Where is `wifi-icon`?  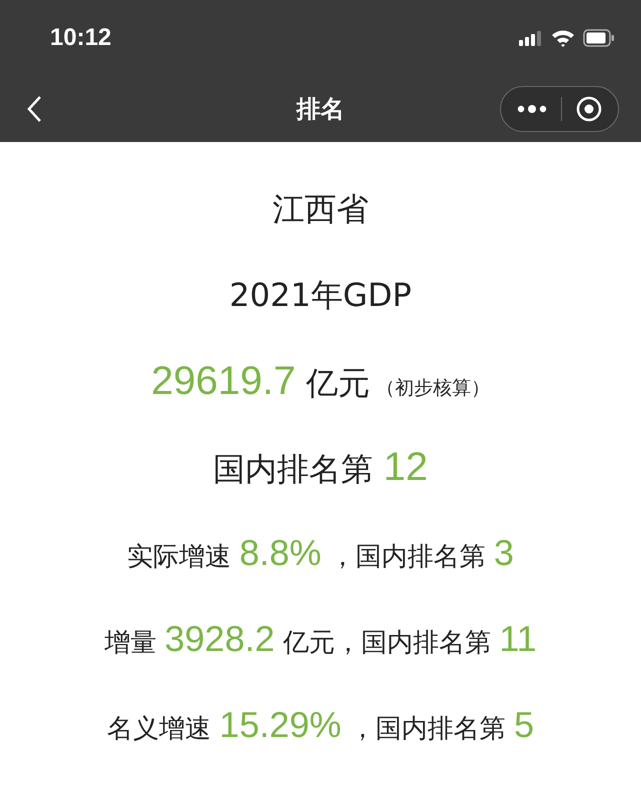 wifi-icon is located at coordinates (563, 38).